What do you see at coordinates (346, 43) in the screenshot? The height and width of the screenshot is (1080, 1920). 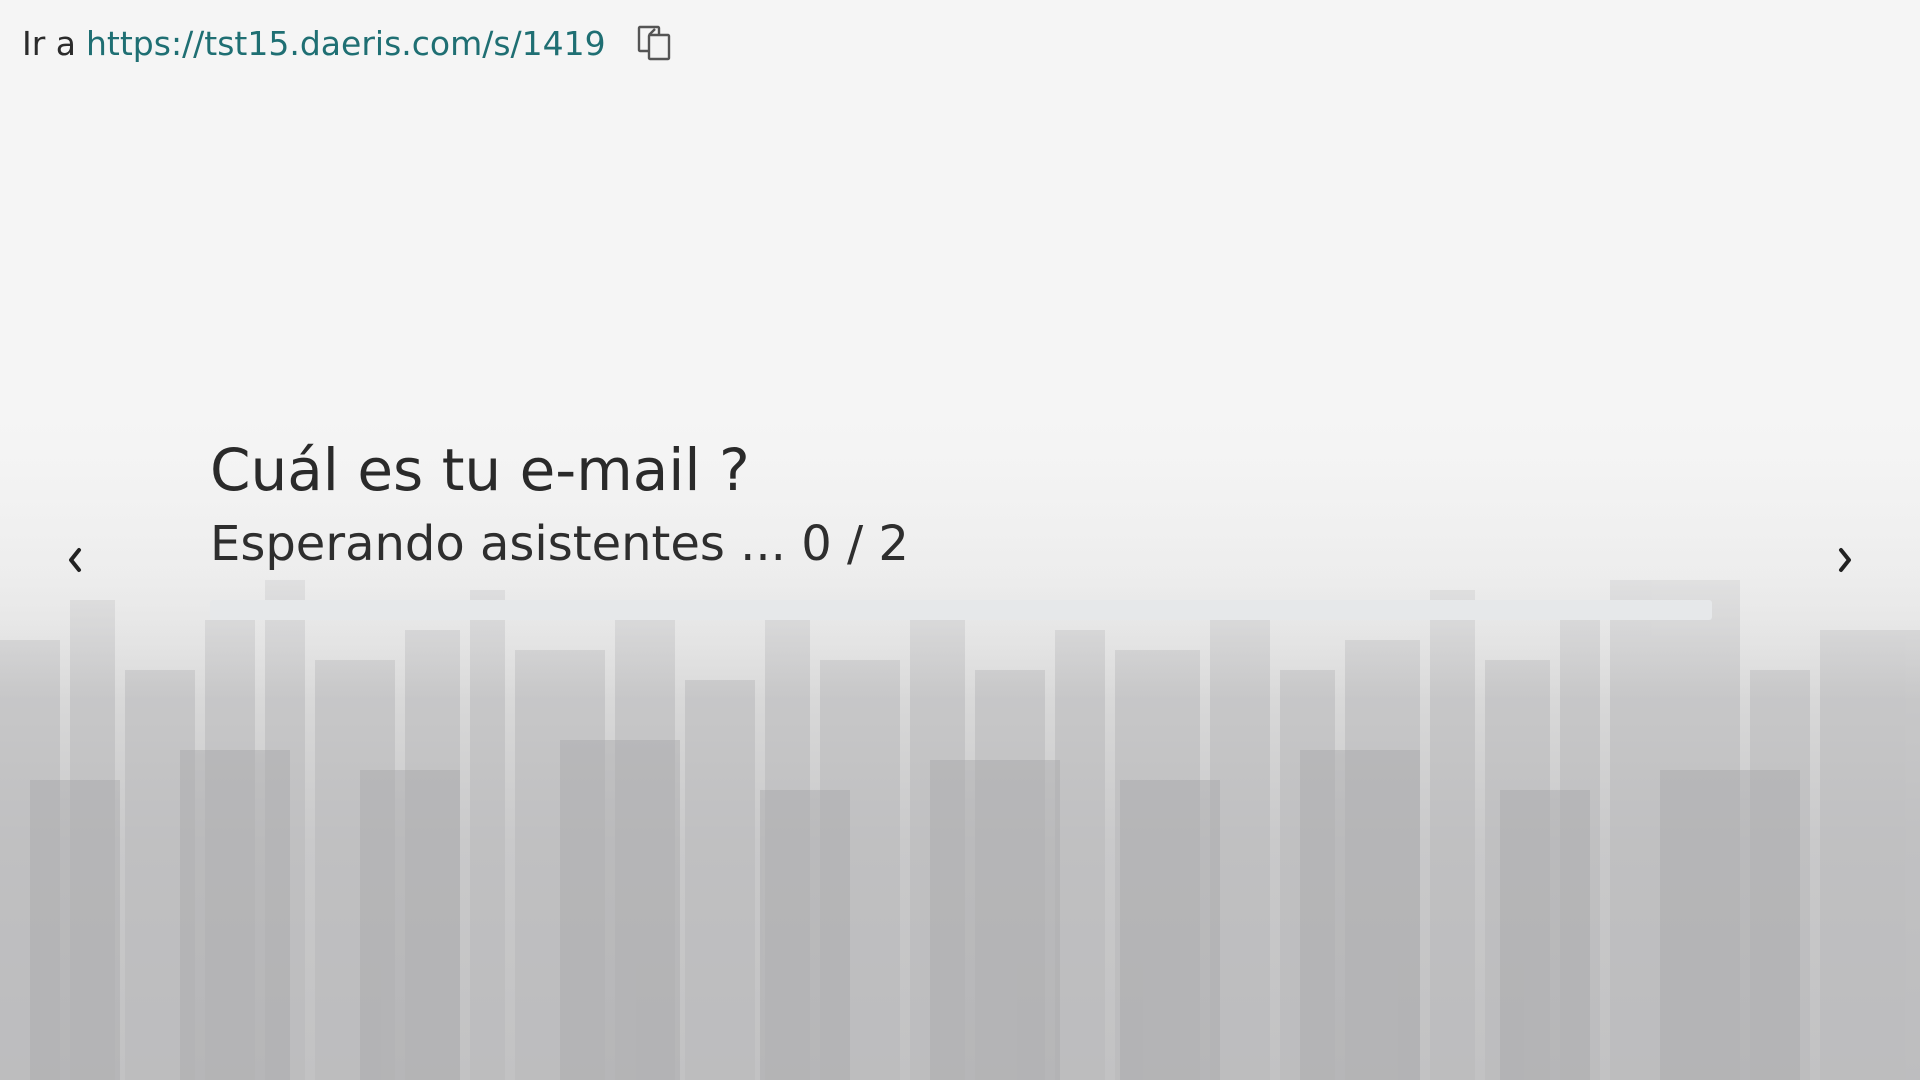 I see `session-link: https://tst15.daeris.com/s/1419` at bounding box center [346, 43].